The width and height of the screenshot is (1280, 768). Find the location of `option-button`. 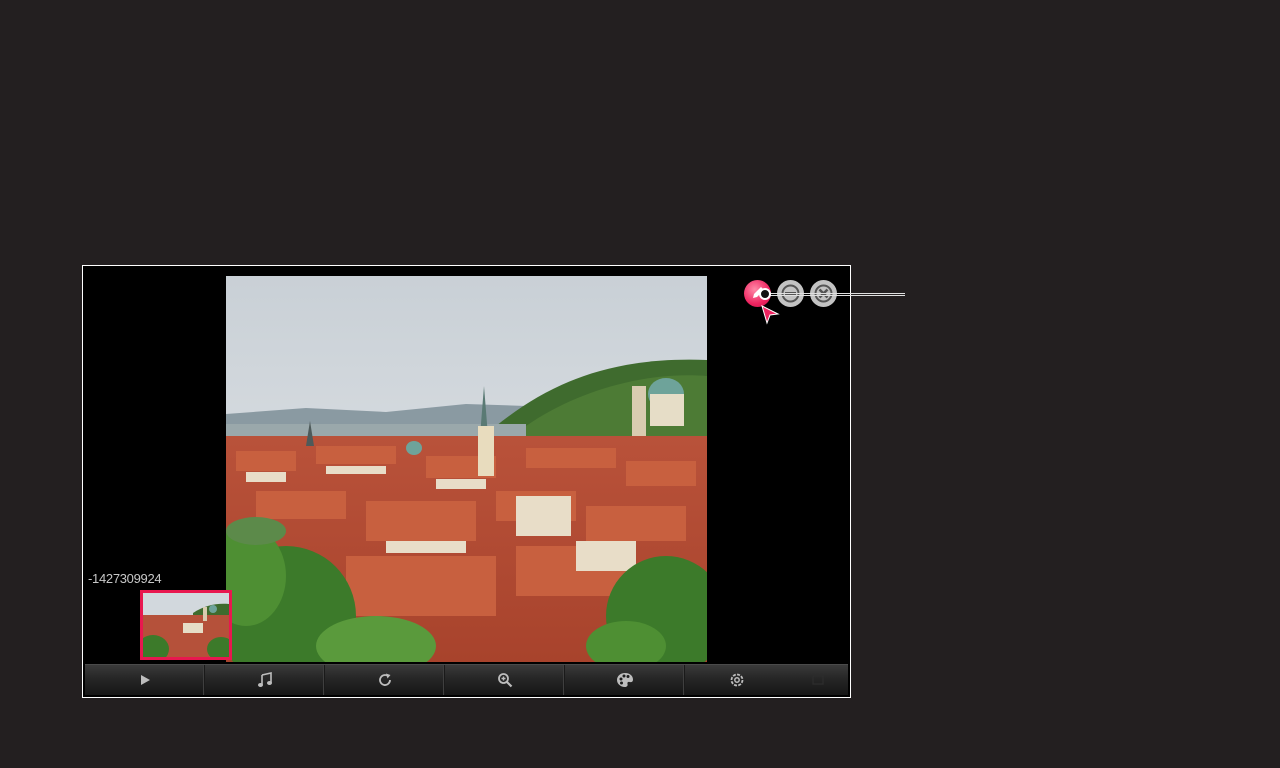

option-button is located at coordinates (736, 680).